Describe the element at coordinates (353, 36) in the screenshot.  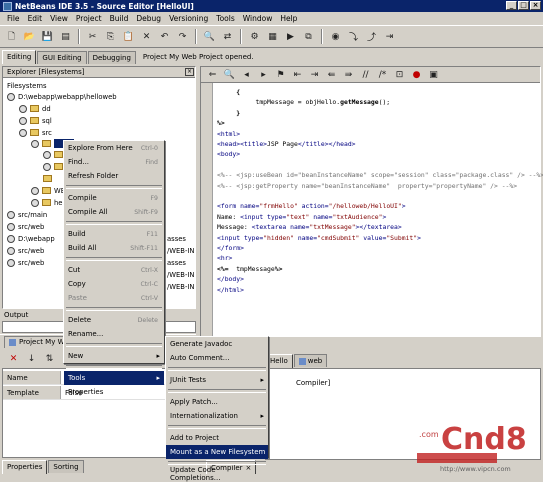
I see `step-icon: ⤵` at that location.